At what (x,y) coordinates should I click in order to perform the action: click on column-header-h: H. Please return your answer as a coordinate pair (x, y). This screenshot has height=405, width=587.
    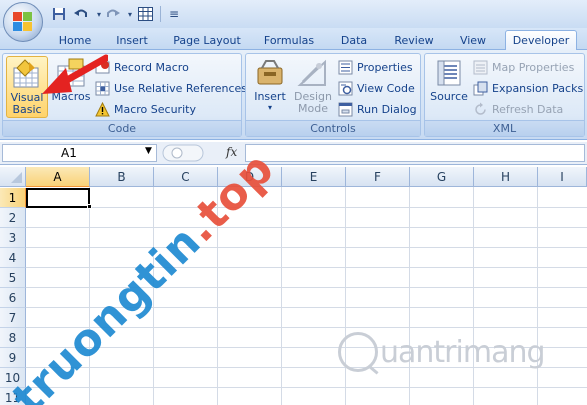
    Looking at the image, I should click on (506, 177).